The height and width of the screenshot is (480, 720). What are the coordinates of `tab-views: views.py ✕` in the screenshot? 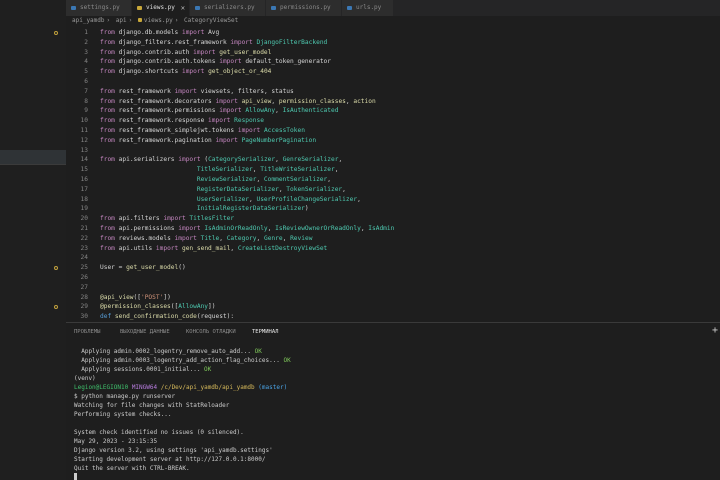 It's located at (161, 8).